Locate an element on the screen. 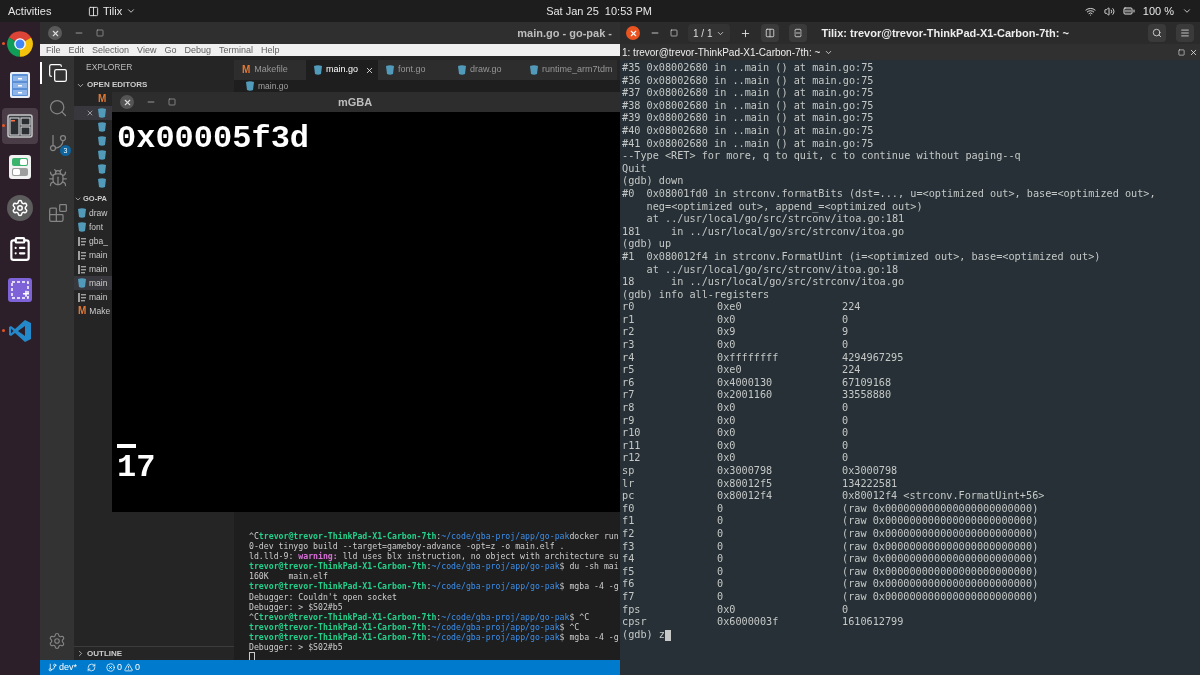  section-title: OPEN EDITORS is located at coordinates (117, 85).